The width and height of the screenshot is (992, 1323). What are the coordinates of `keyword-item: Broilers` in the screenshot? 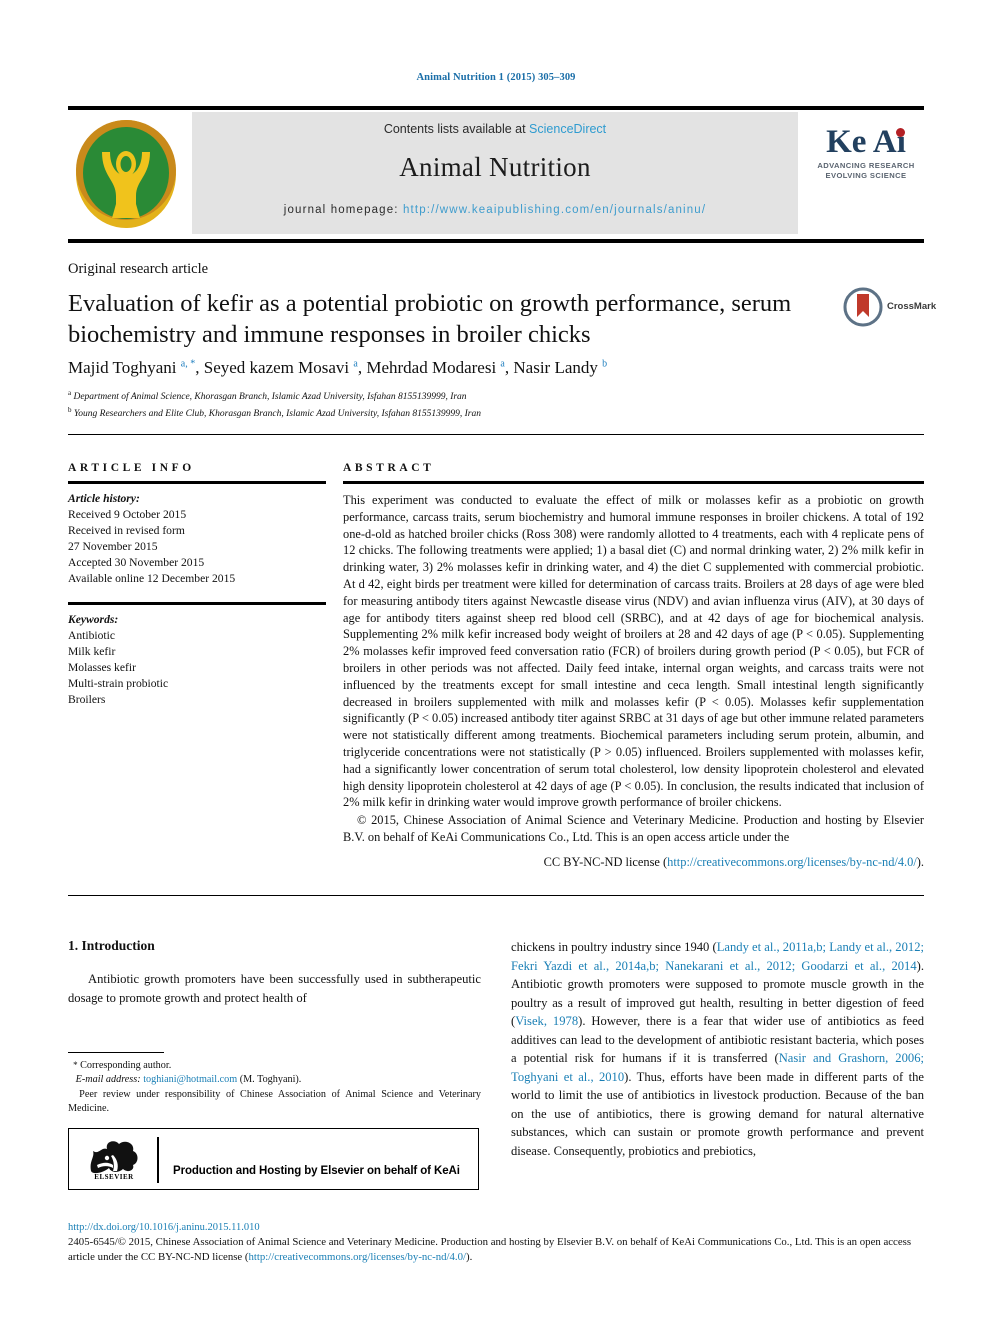 It's located at (87, 699).